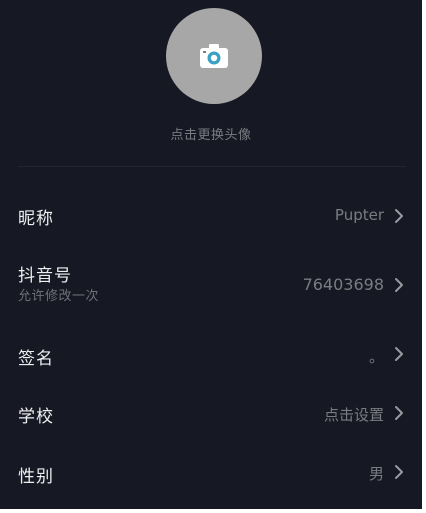 Image resolution: width=426 pixels, height=513 pixels. Describe the element at coordinates (59, 296) in the screenshot. I see `row-sublabel: 允许修改一次` at that location.